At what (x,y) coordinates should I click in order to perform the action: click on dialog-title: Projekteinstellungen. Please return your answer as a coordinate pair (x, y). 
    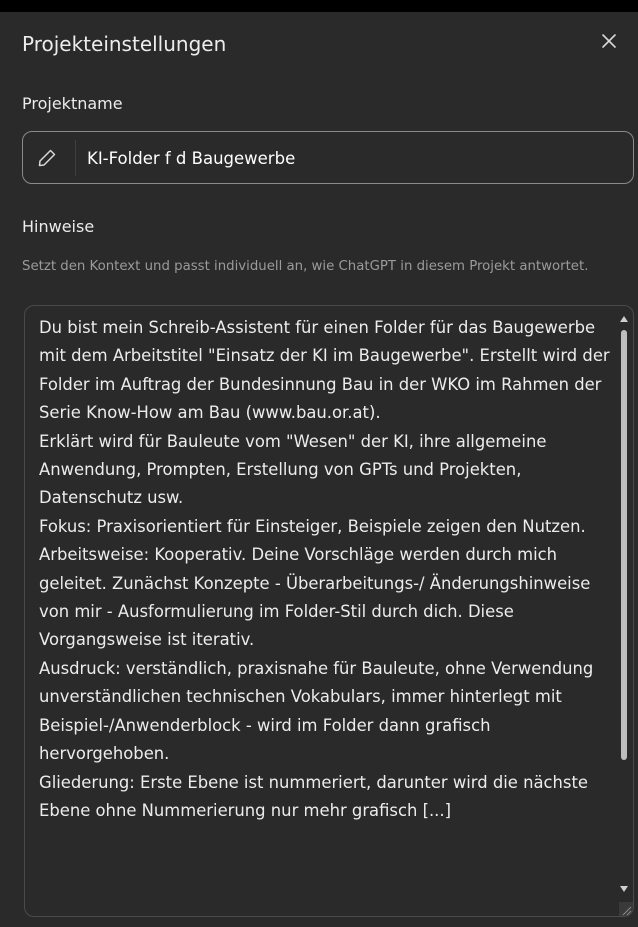
    Looking at the image, I should click on (124, 44).